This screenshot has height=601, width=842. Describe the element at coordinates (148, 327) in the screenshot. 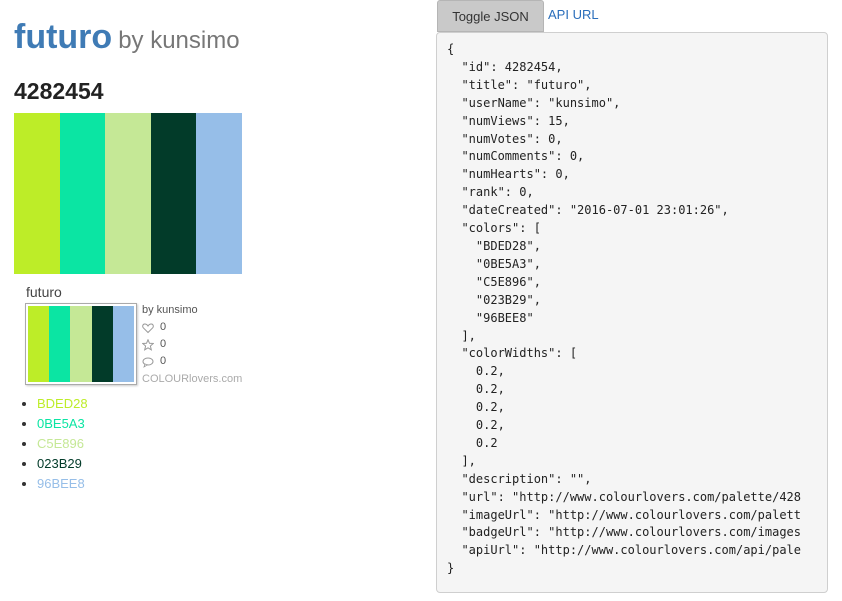

I see `heart-icon` at that location.